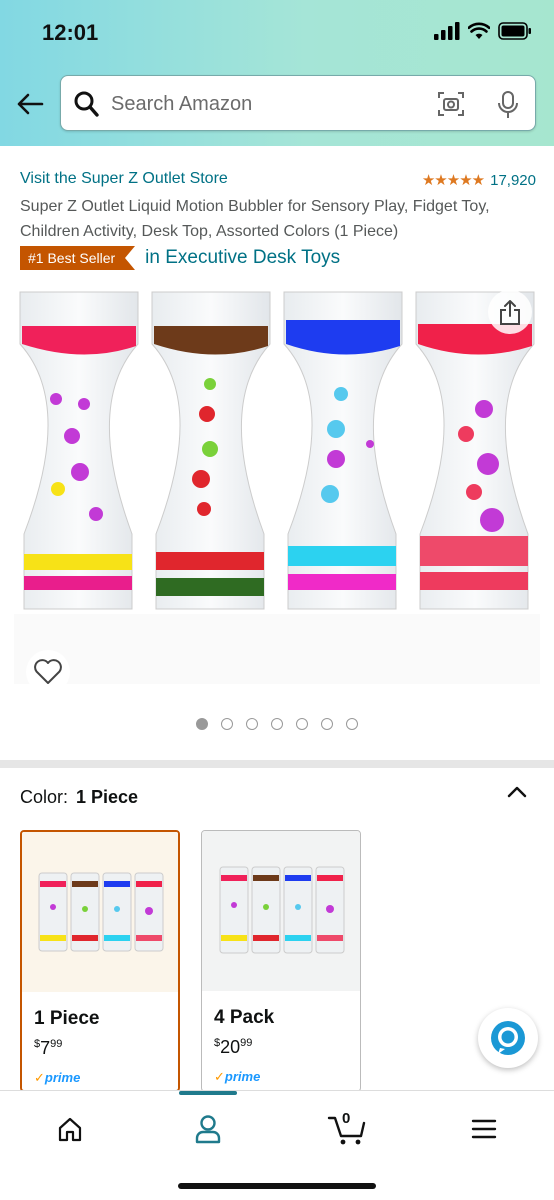 The height and width of the screenshot is (1200, 554). I want to click on variation-header: Color: 1 Piece, so click(79, 797).